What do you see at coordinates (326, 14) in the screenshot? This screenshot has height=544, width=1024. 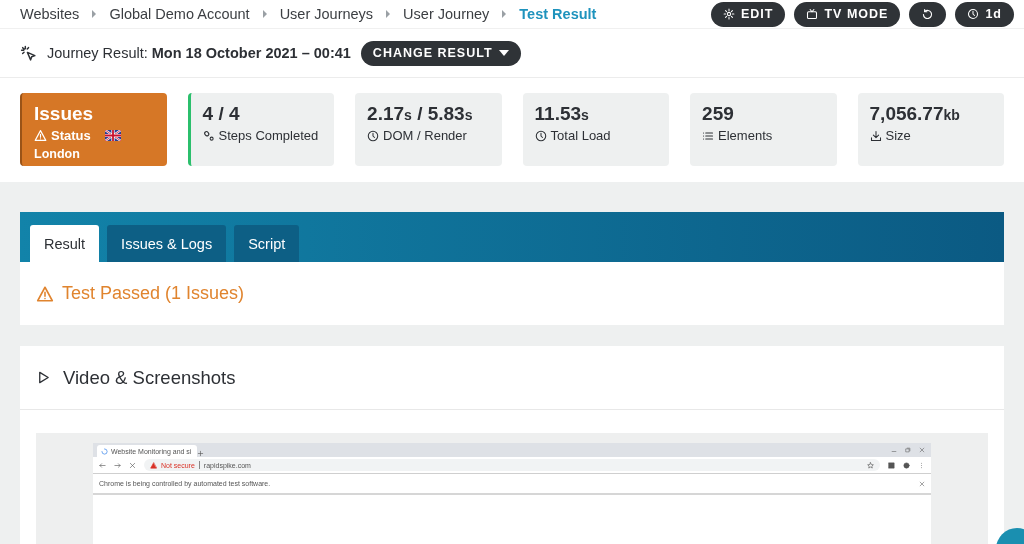 I see `breadcrumb-link: User Journeys` at bounding box center [326, 14].